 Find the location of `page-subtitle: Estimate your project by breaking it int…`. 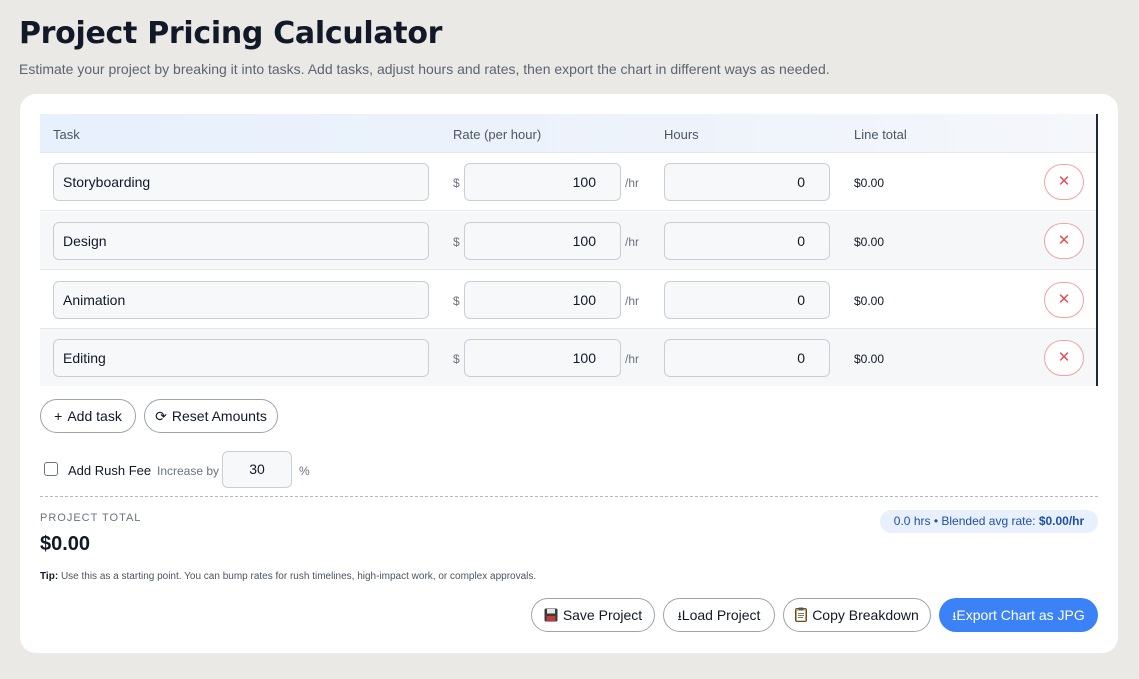

page-subtitle: Estimate your project by breaking it int… is located at coordinates (424, 69).